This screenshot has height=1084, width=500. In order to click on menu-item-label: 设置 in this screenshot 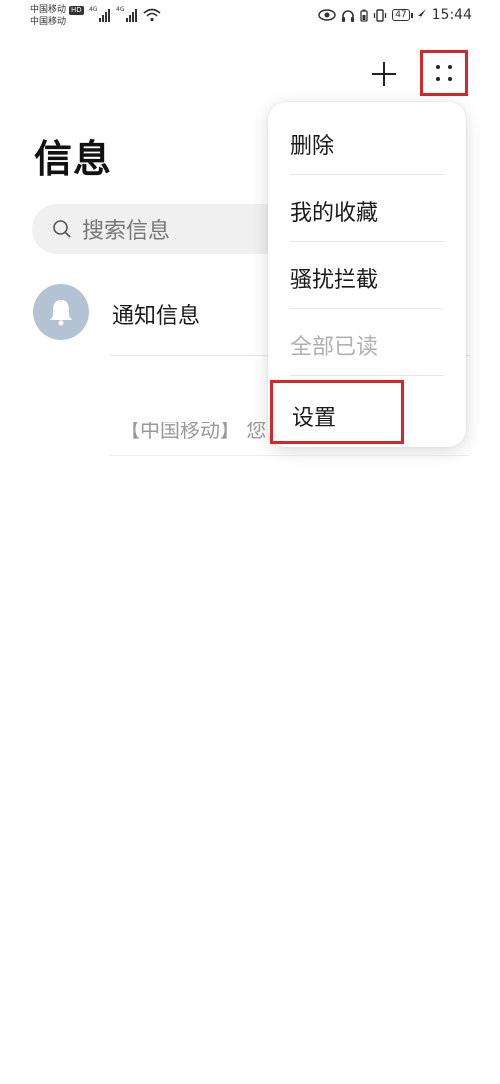, I will do `click(314, 418)`.